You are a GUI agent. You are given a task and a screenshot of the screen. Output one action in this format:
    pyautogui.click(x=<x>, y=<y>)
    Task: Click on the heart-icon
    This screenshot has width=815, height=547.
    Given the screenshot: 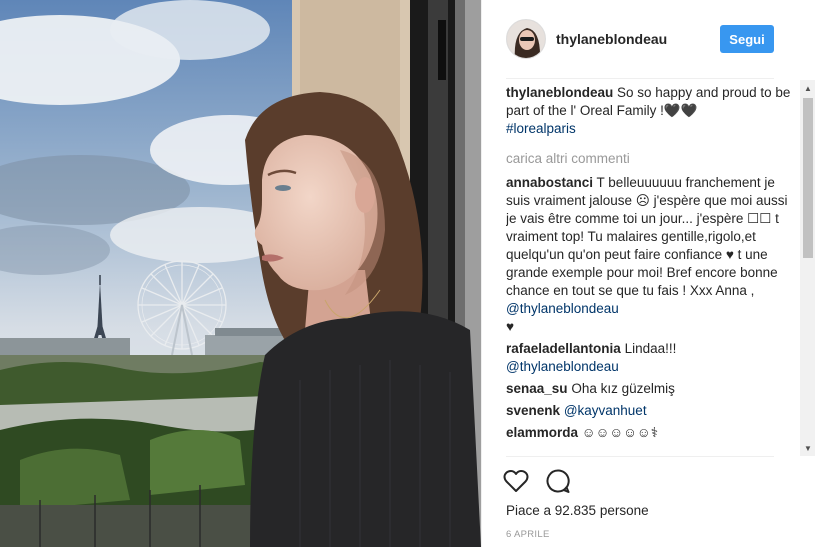 What is the action you would take?
    pyautogui.click(x=516, y=481)
    